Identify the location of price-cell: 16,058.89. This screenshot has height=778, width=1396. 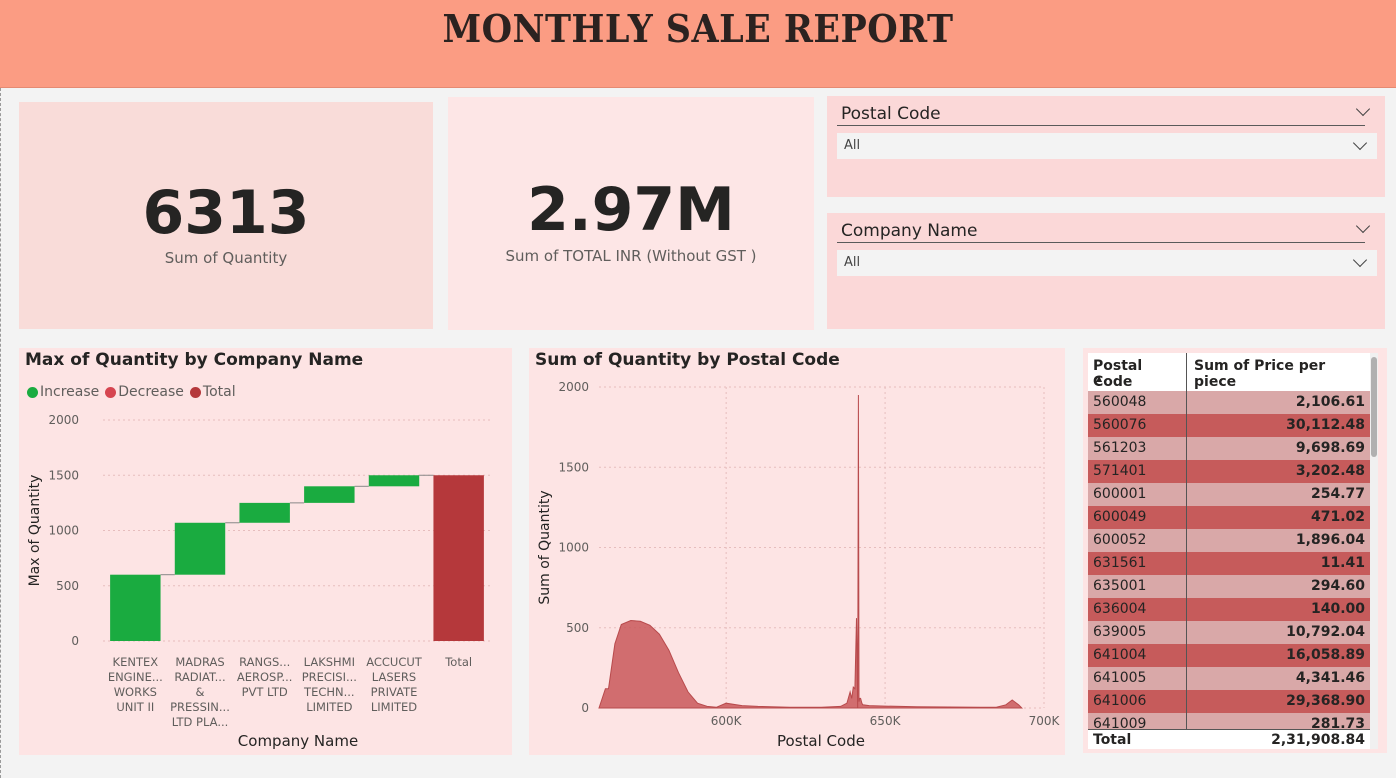
(1325, 655).